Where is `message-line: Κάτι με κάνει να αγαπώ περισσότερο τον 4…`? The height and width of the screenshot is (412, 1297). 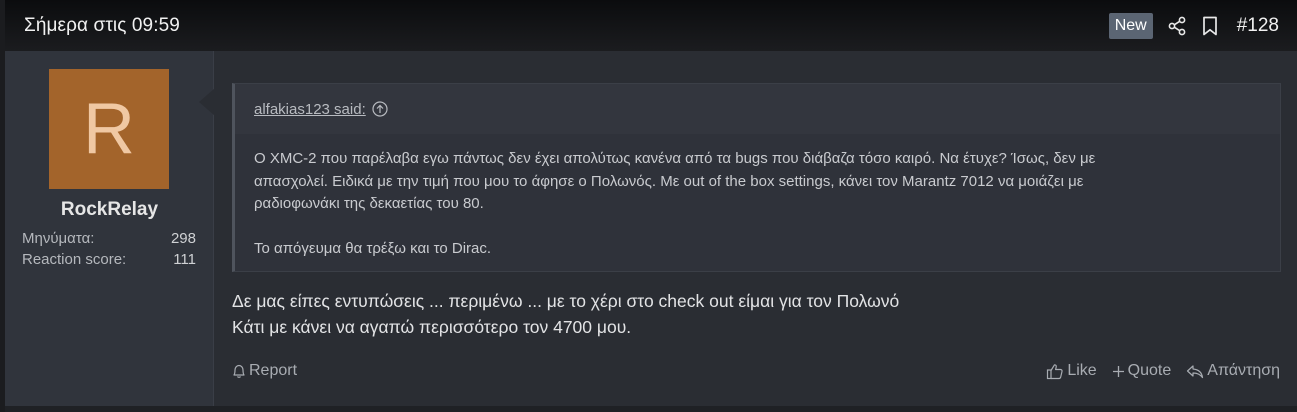
message-line: Κάτι με κάνει να αγαπώ περισσότερο τον 4… is located at coordinates (432, 327).